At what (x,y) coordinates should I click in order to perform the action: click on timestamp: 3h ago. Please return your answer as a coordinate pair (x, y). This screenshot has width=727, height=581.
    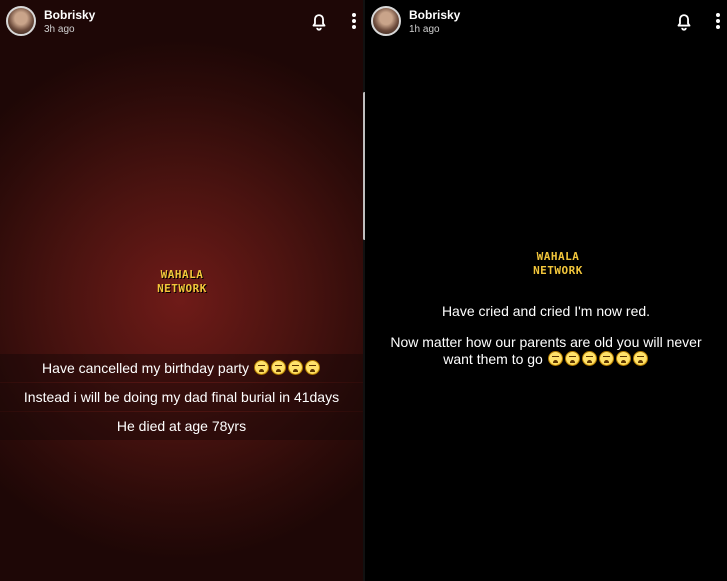
    Looking at the image, I should click on (59, 29).